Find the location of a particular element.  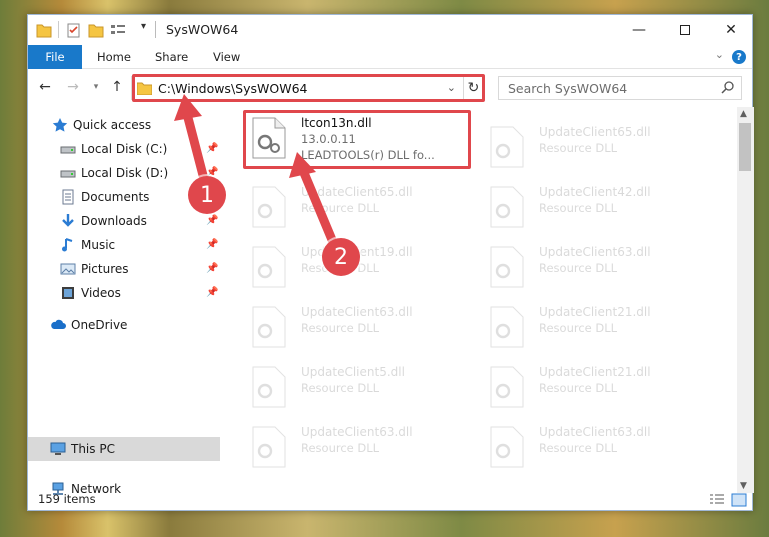

search-input: Search SysWOW64 is located at coordinates (567, 88).